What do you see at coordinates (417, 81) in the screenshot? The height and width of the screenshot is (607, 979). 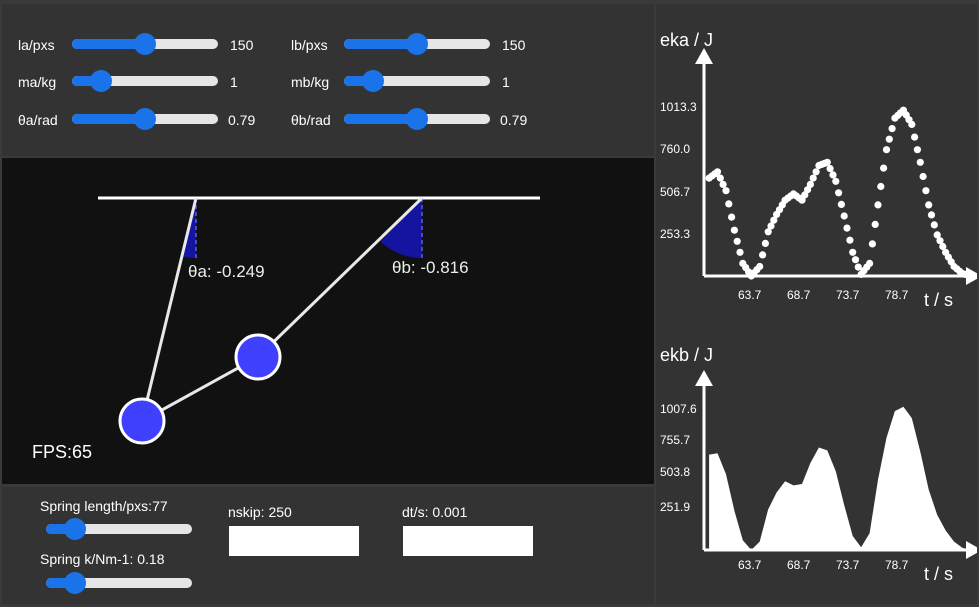 I see `mb-slider` at bounding box center [417, 81].